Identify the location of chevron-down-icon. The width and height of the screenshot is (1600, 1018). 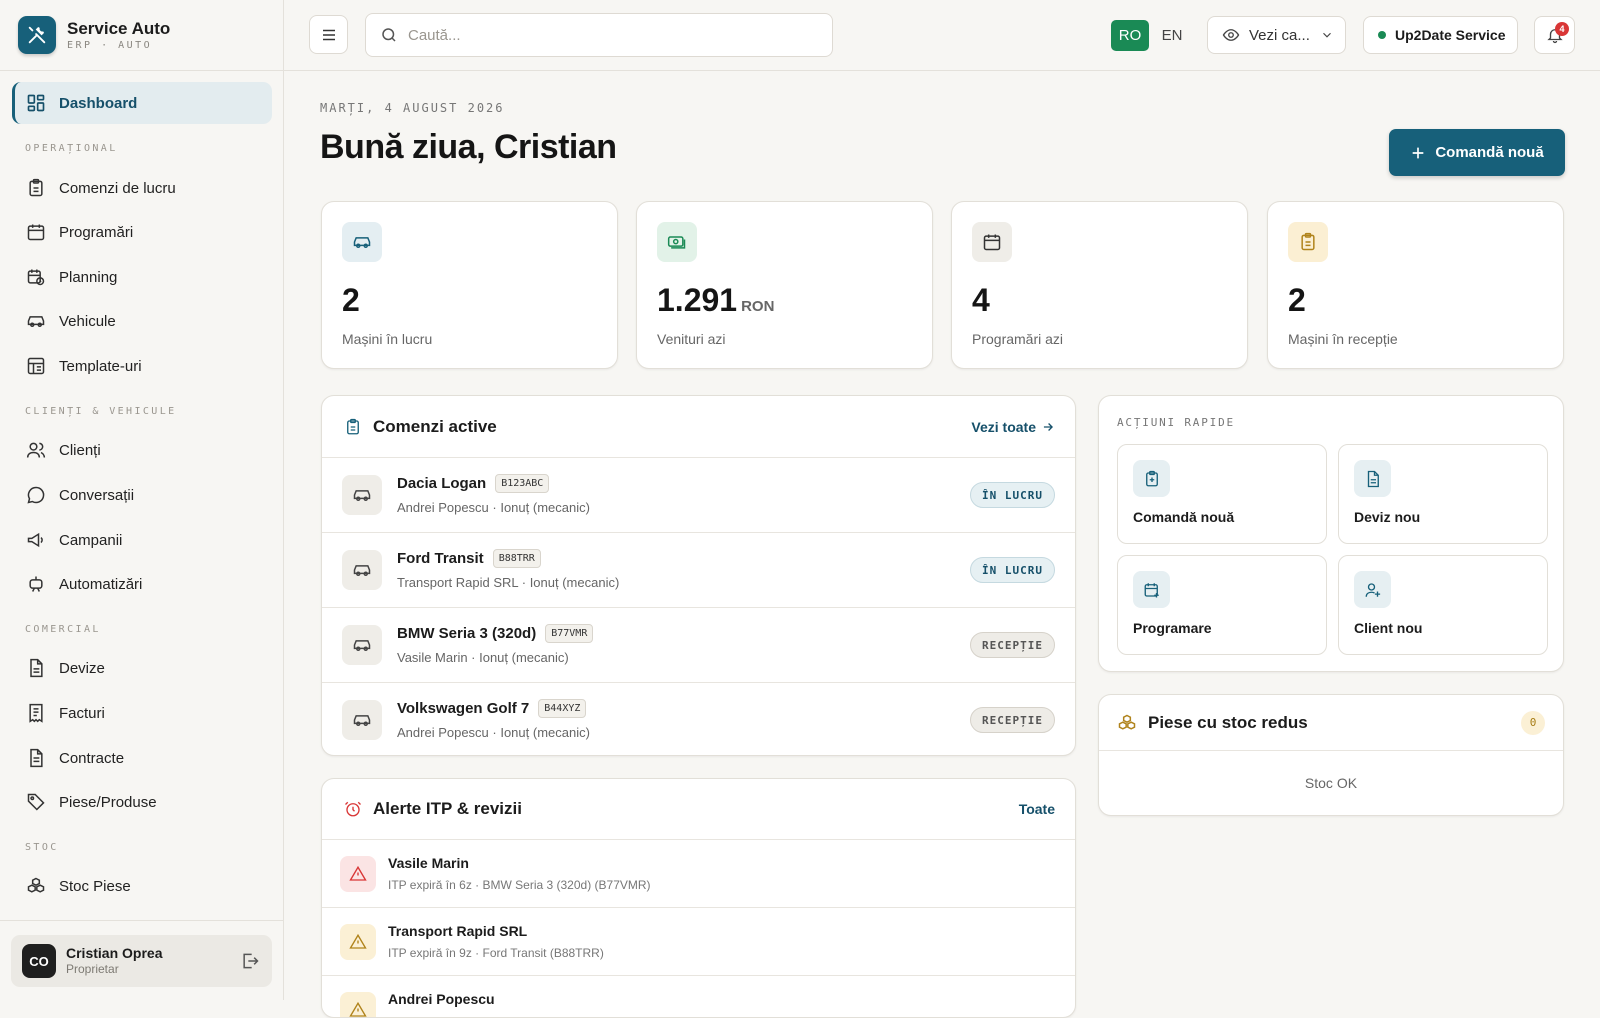
(1326, 35).